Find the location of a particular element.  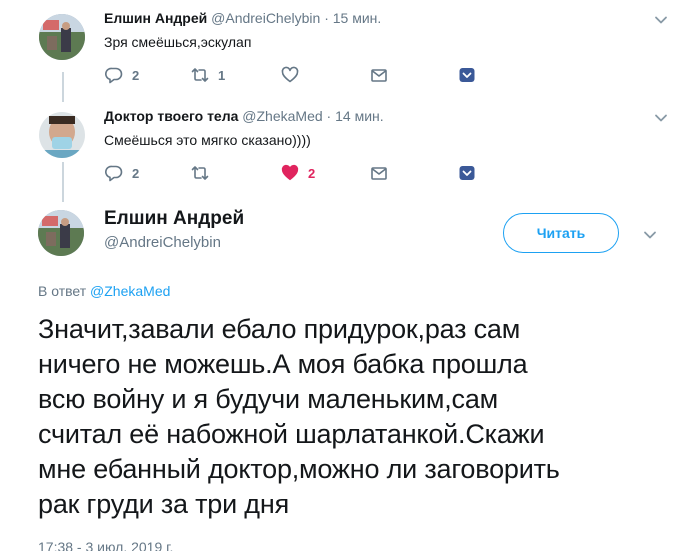

tweet-time: 14 мин. is located at coordinates (359, 116).